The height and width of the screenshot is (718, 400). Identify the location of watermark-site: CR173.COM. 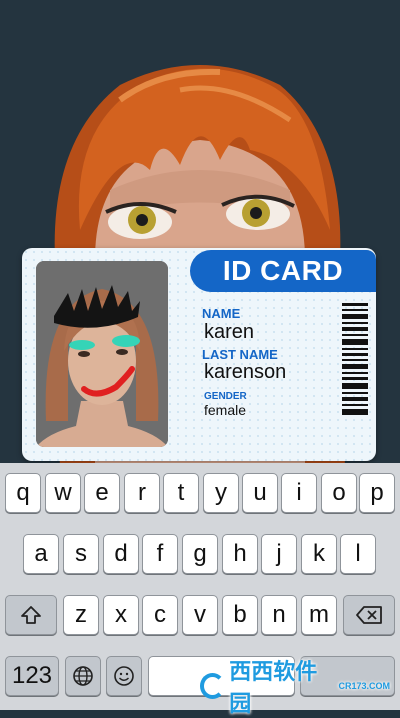
(364, 686).